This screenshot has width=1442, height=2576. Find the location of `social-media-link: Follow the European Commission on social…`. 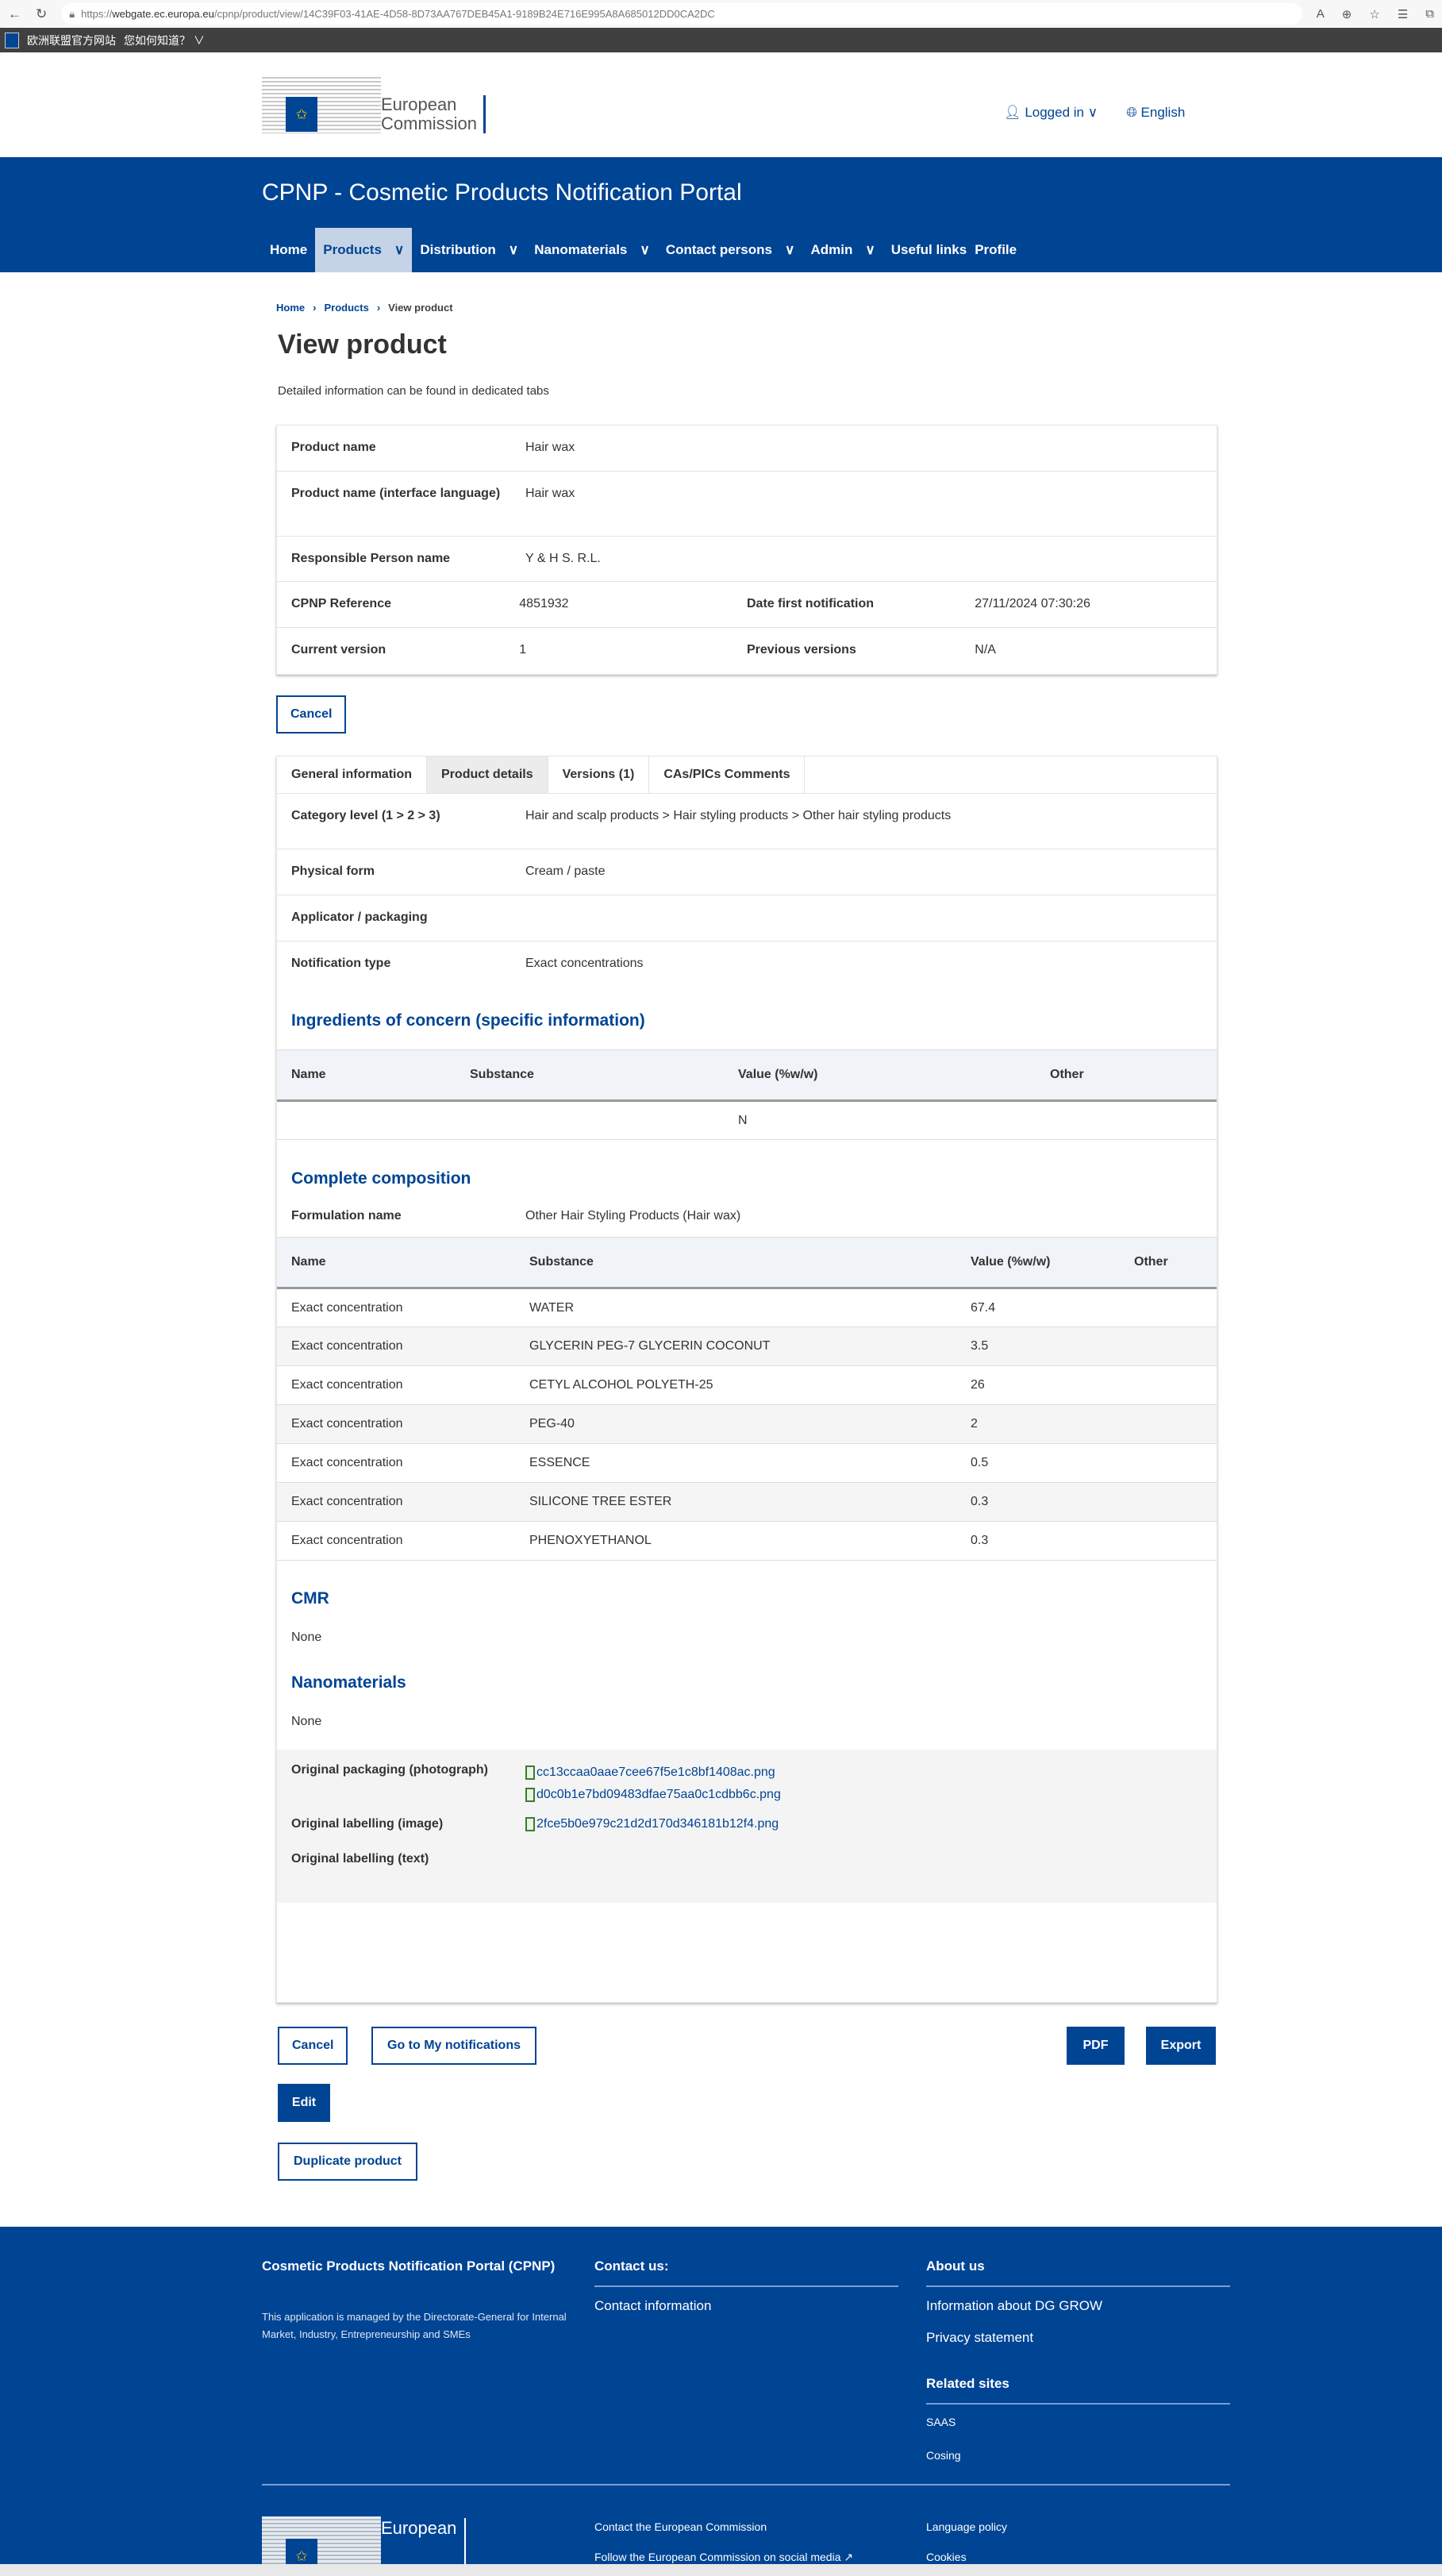

social-media-link: Follow the European Commission on social… is located at coordinates (717, 2557).